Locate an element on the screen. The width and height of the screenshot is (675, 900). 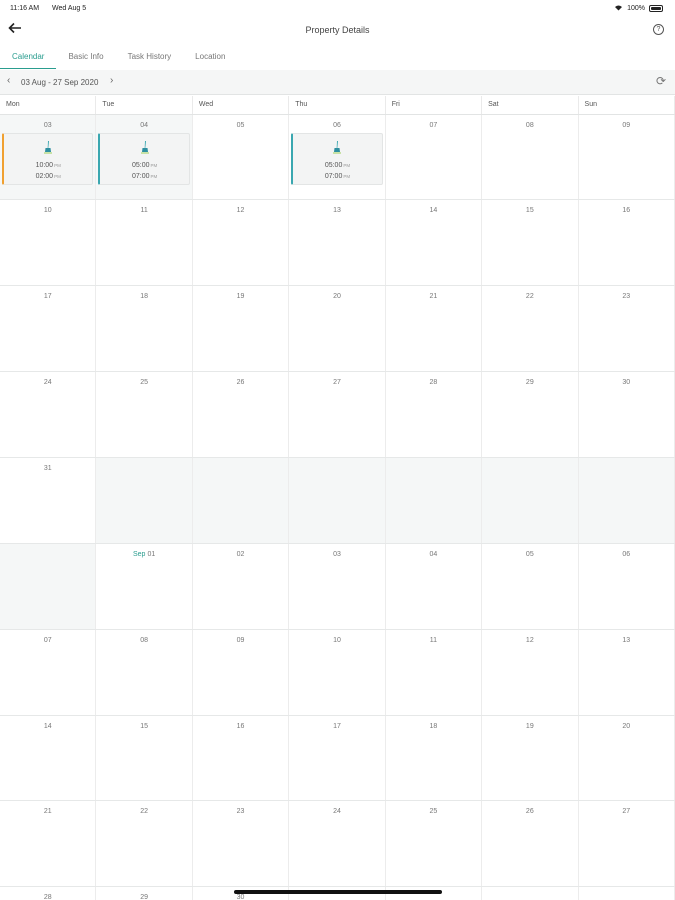
tab-bar: Calendar Basic Info Task History Location is located at coordinates (337, 58).